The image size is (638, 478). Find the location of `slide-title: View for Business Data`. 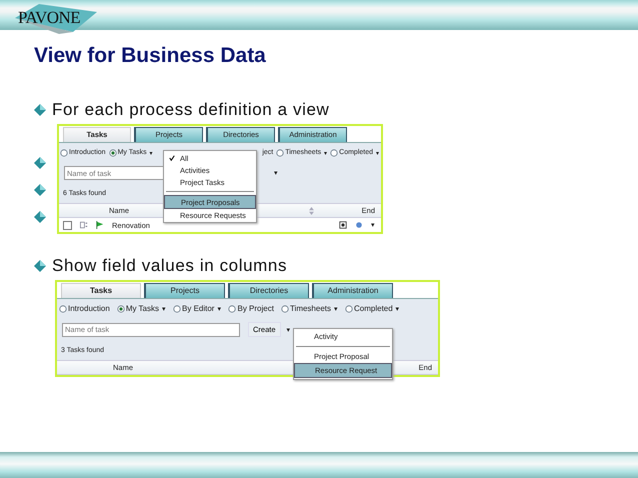

slide-title: View for Business Data is located at coordinates (150, 56).